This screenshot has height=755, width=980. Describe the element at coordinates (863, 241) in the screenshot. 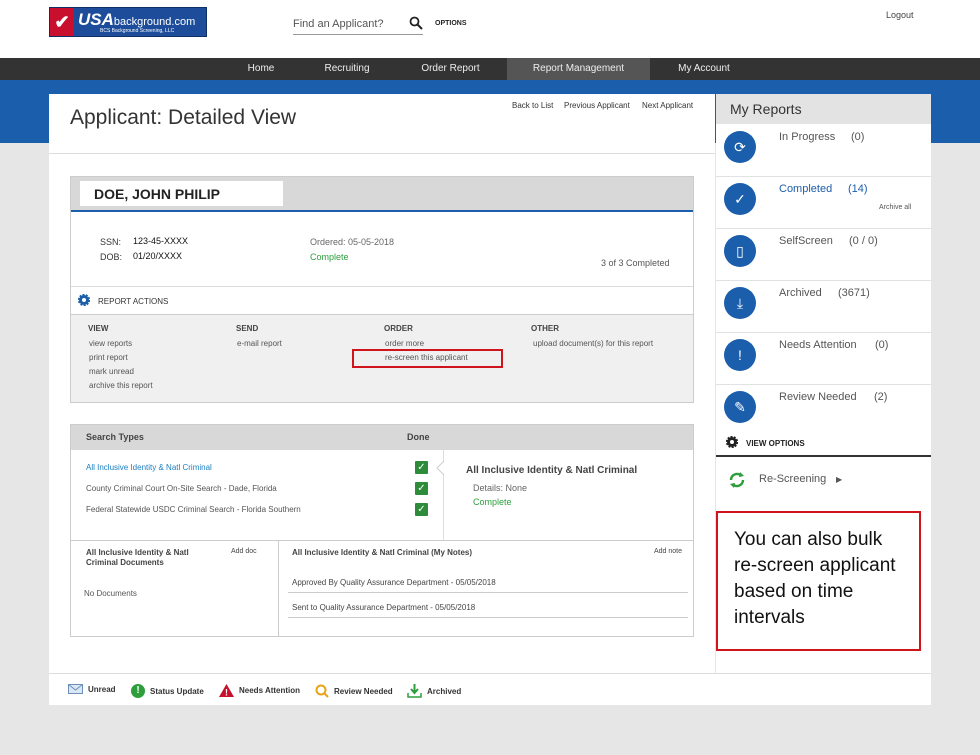

I see `report-count: (0 / 0)` at that location.